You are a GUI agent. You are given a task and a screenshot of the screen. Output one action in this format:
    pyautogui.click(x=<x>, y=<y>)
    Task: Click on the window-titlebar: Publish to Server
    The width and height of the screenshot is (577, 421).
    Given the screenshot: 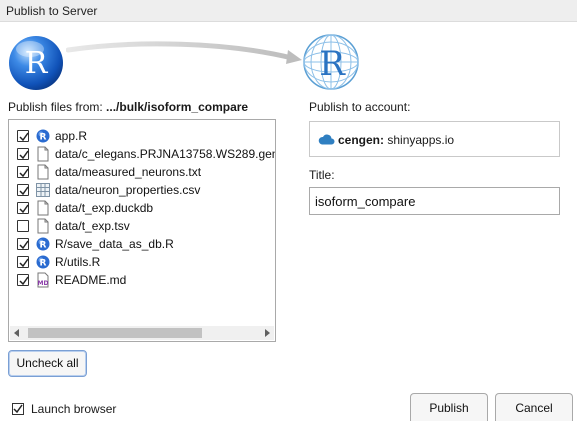 What is the action you would take?
    pyautogui.click(x=288, y=11)
    